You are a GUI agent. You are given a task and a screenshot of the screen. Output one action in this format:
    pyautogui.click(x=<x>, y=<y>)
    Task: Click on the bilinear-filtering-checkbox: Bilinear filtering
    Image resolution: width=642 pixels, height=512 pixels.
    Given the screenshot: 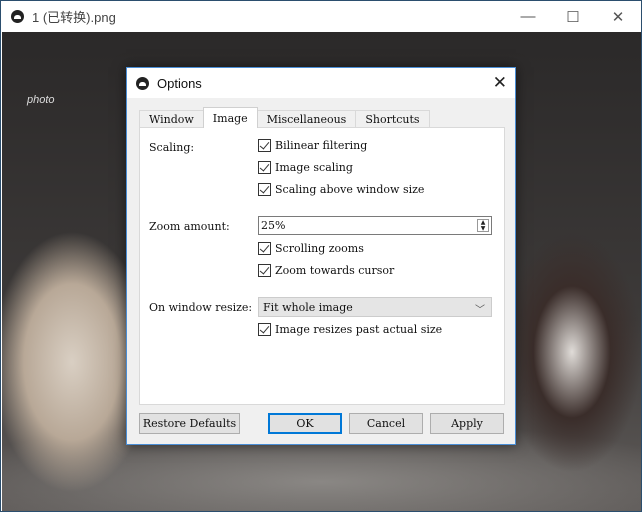 What is the action you would take?
    pyautogui.click(x=312, y=145)
    